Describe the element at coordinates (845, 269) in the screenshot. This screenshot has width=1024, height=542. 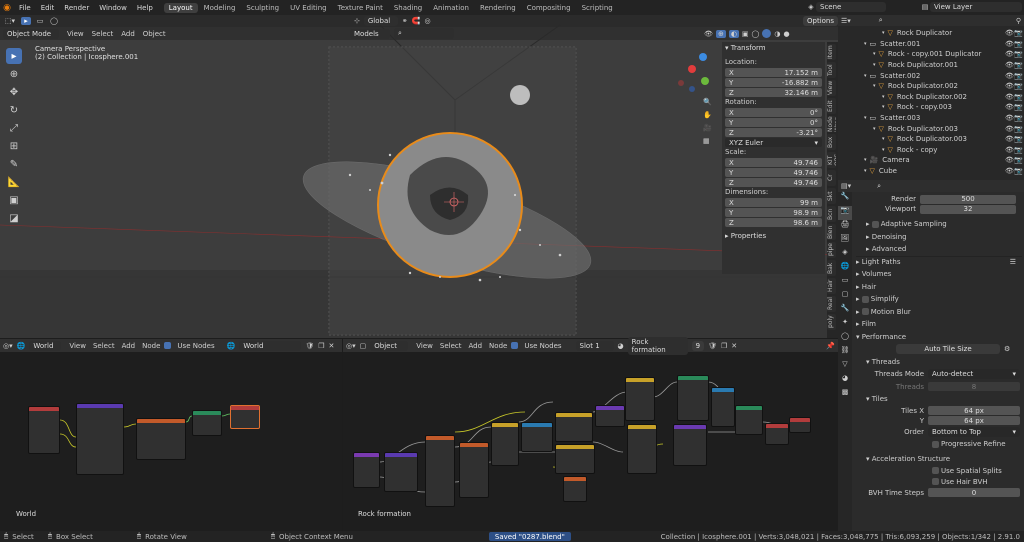
I see `world-tab-icon: 🌐` at that location.